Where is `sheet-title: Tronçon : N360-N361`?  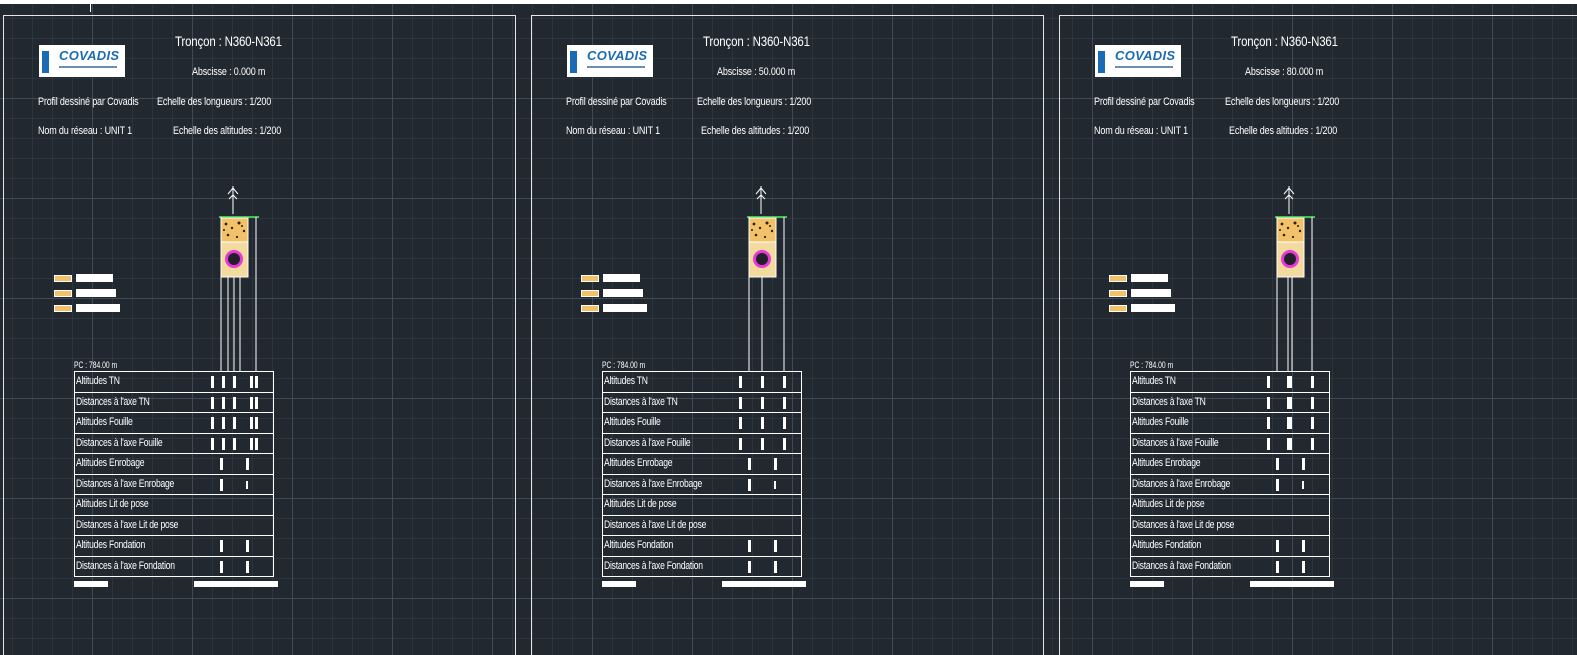
sheet-title: Tronçon : N360-N361 is located at coordinates (228, 41).